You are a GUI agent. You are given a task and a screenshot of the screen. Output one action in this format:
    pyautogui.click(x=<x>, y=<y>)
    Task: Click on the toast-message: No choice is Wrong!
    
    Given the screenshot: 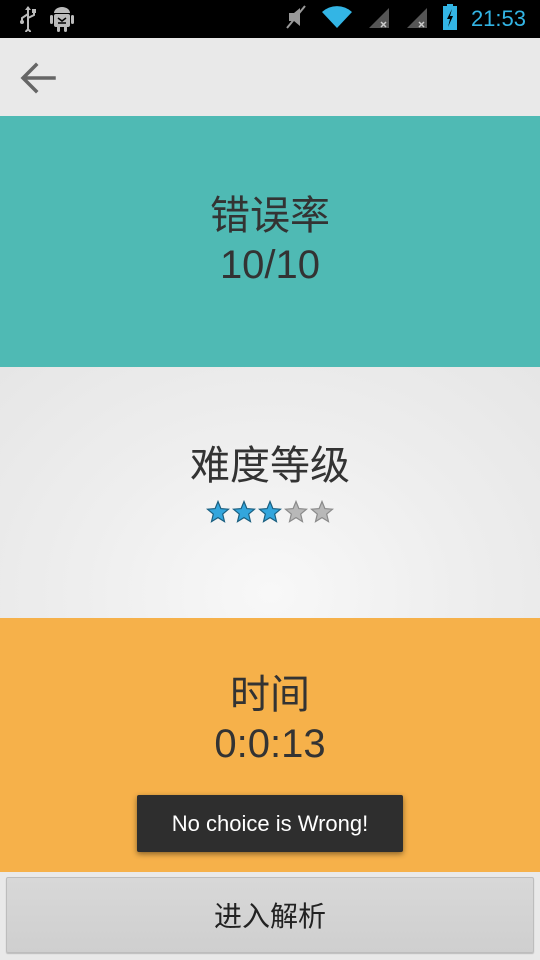 What is the action you would take?
    pyautogui.click(x=270, y=823)
    